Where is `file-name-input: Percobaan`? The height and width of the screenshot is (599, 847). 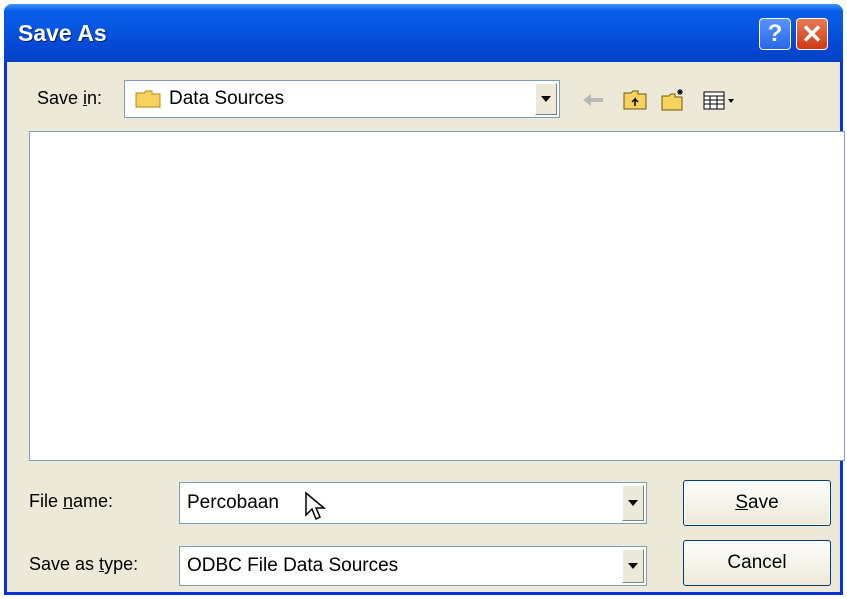 file-name-input: Percobaan is located at coordinates (413, 503).